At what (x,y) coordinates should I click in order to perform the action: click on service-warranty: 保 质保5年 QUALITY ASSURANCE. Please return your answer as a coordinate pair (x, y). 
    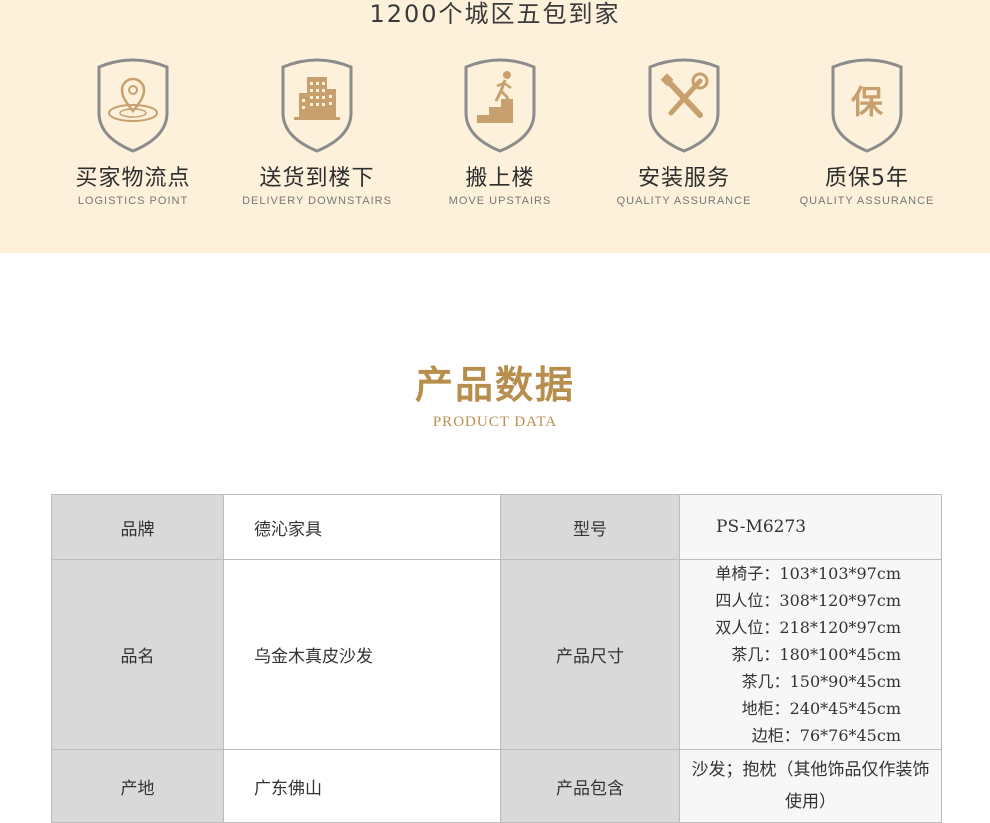
    Looking at the image, I should click on (867, 131).